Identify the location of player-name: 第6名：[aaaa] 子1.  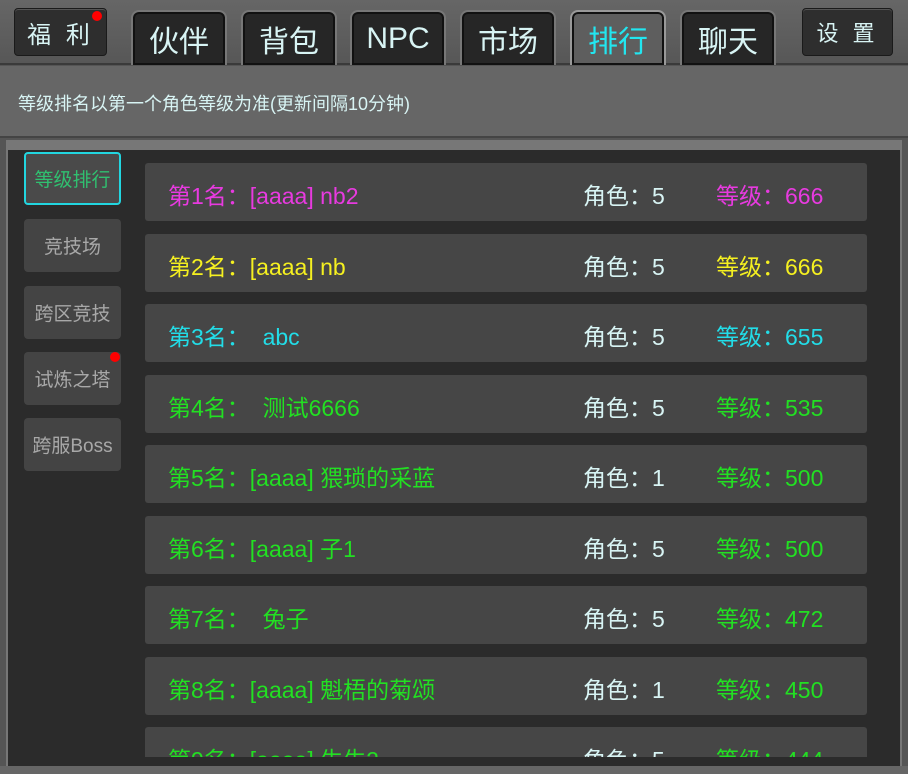
(262, 548).